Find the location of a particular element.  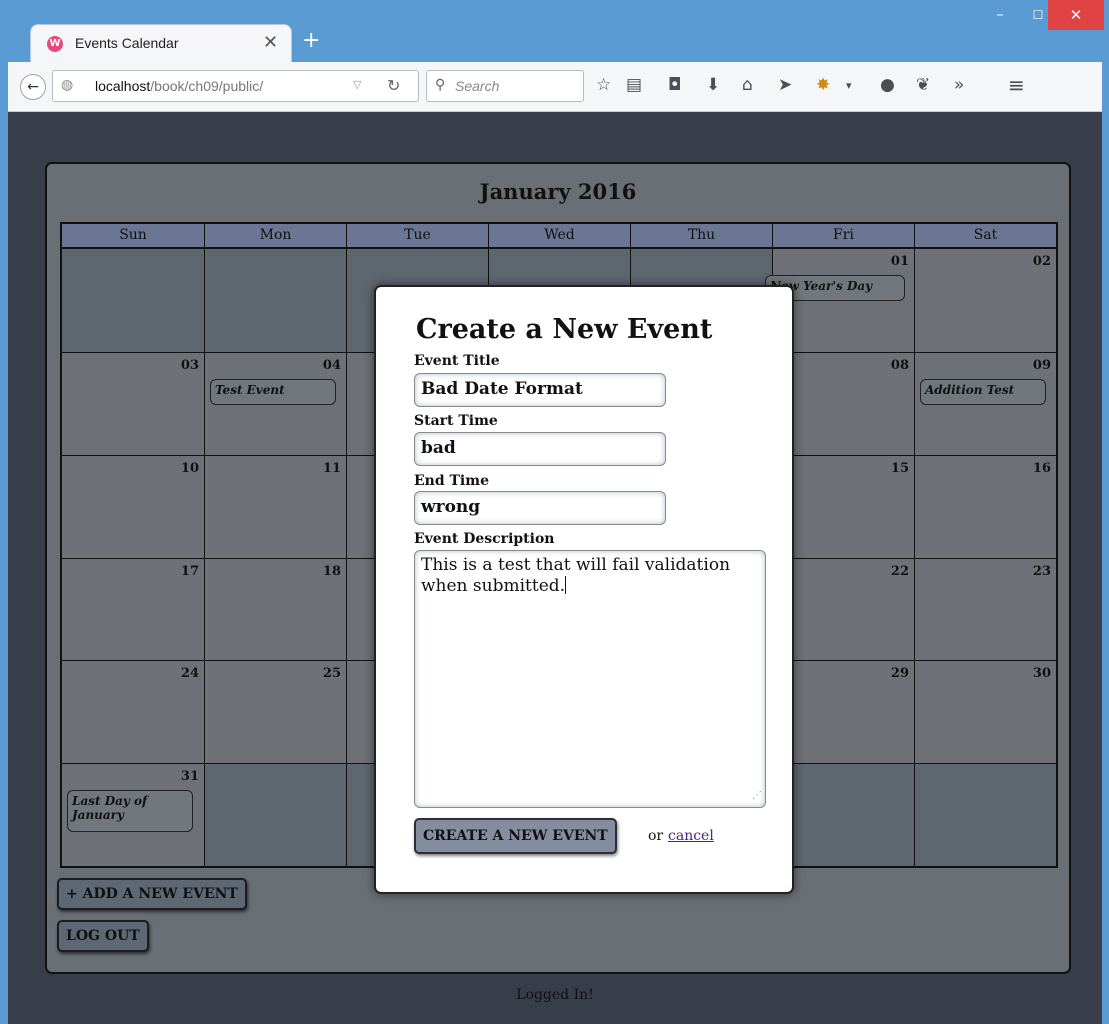

text-caret is located at coordinates (566, 585).